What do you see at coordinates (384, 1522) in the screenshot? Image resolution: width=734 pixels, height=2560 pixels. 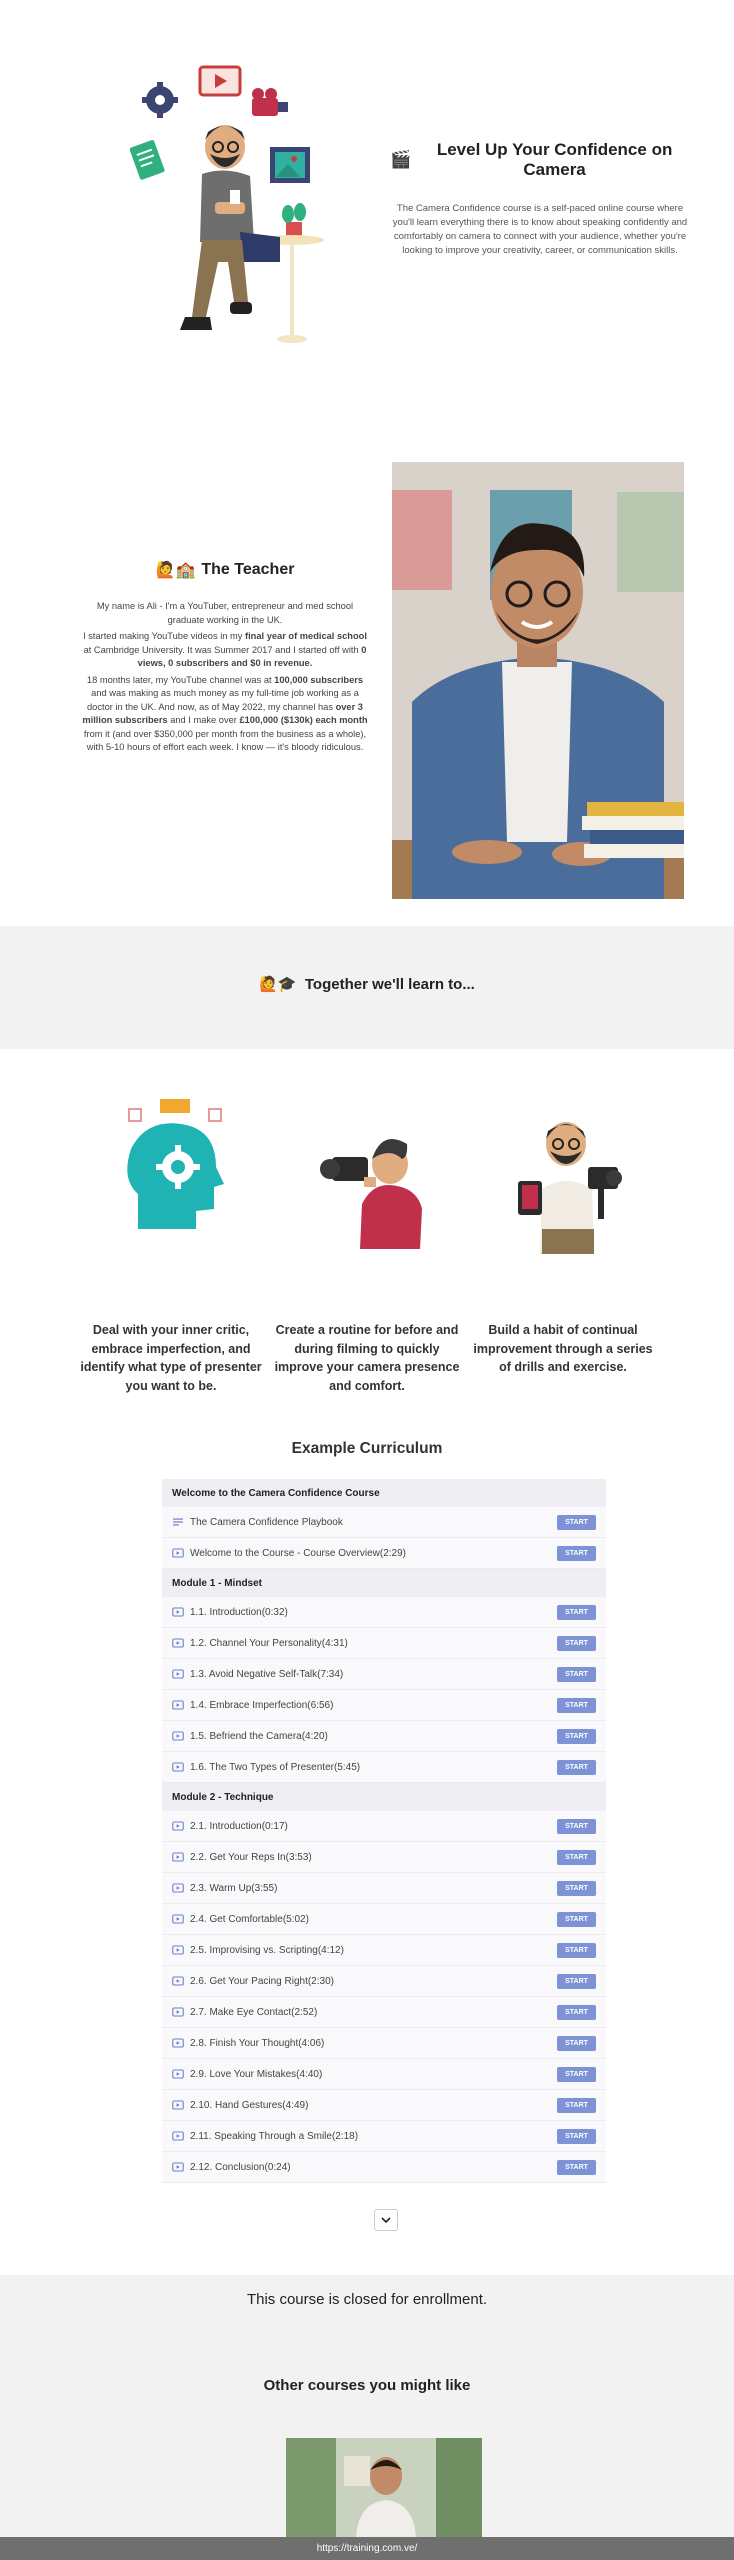 I see `lecture-row: The Camera Confidence Playbook START` at bounding box center [384, 1522].